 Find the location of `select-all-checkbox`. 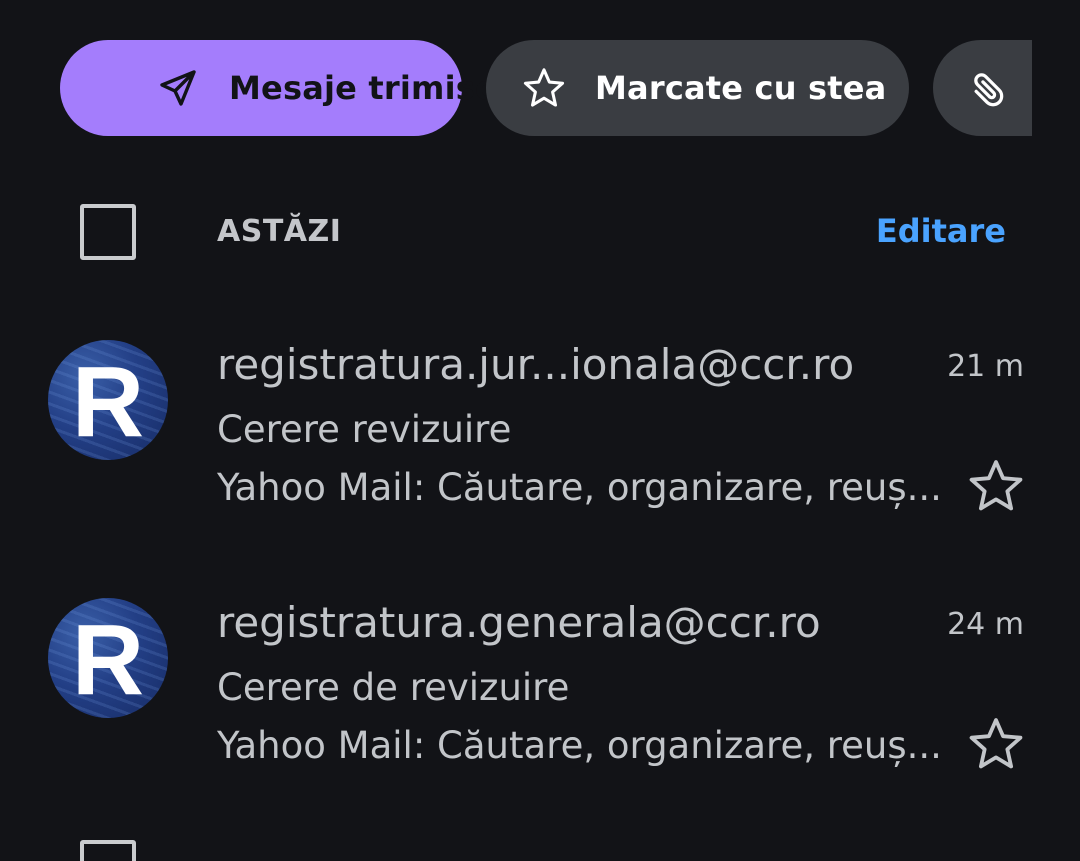

select-all-checkbox is located at coordinates (108, 232).